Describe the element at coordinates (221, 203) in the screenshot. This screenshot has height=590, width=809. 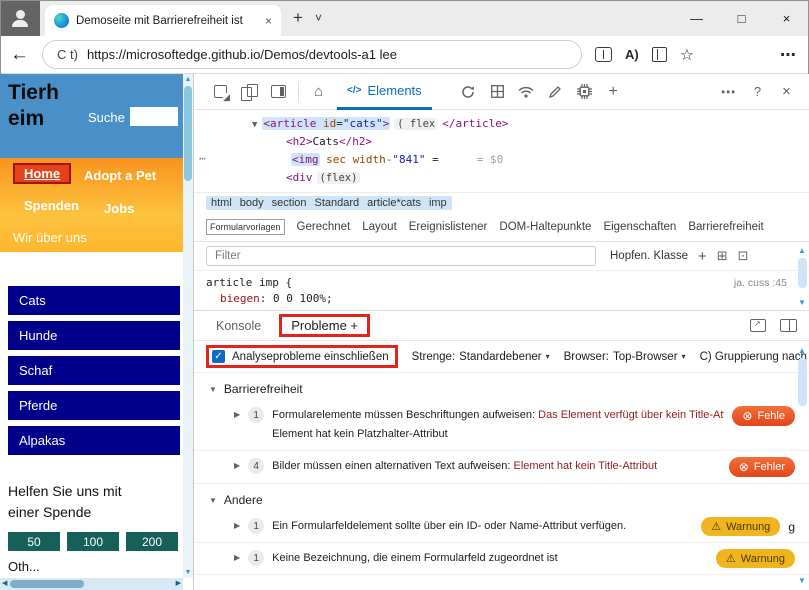
I see `breadcrumb-html: html` at that location.